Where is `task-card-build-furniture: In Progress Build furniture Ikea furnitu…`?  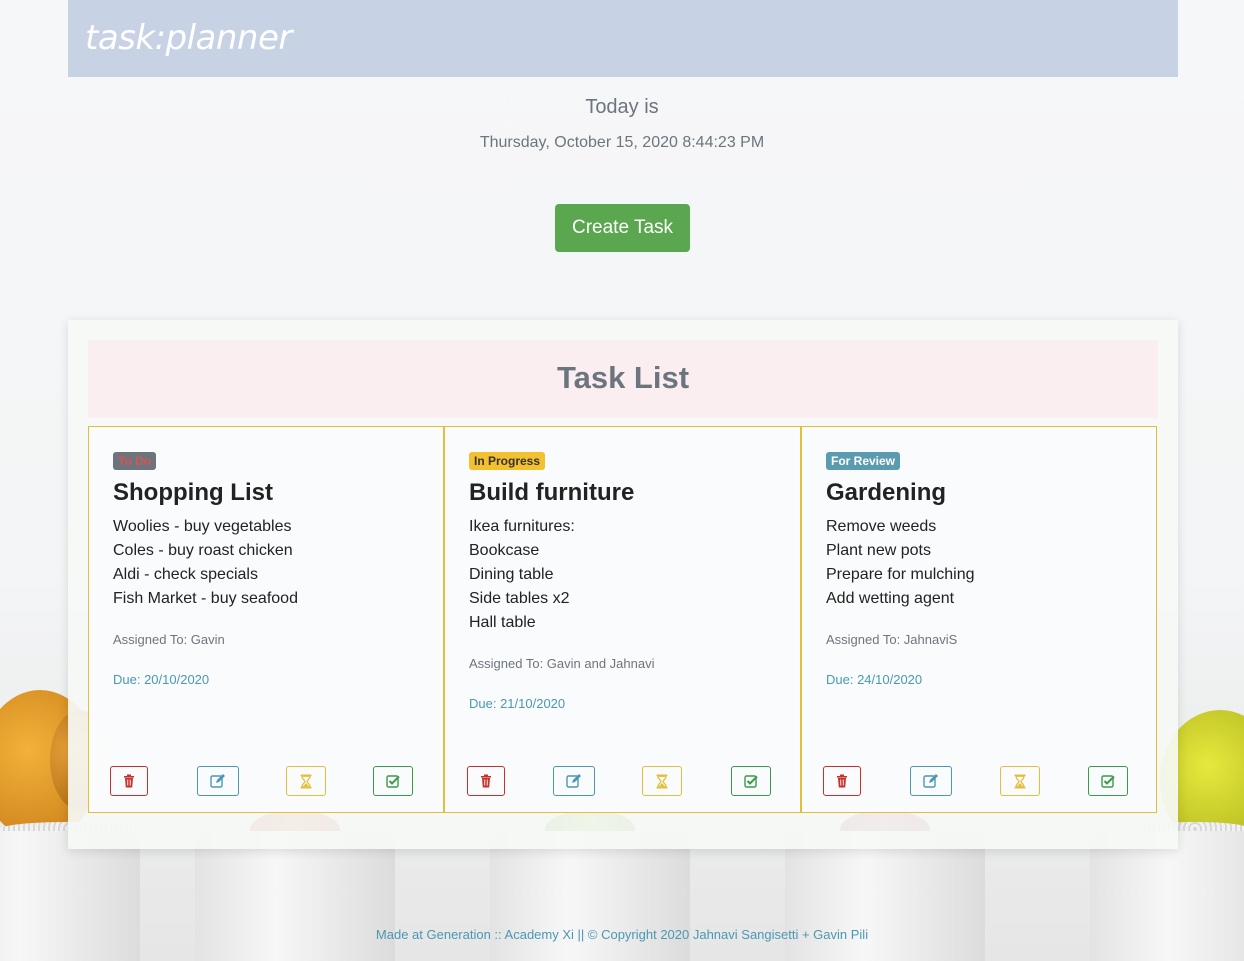 task-card-build-furniture: In Progress Build furniture Ikea furnitu… is located at coordinates (622, 619).